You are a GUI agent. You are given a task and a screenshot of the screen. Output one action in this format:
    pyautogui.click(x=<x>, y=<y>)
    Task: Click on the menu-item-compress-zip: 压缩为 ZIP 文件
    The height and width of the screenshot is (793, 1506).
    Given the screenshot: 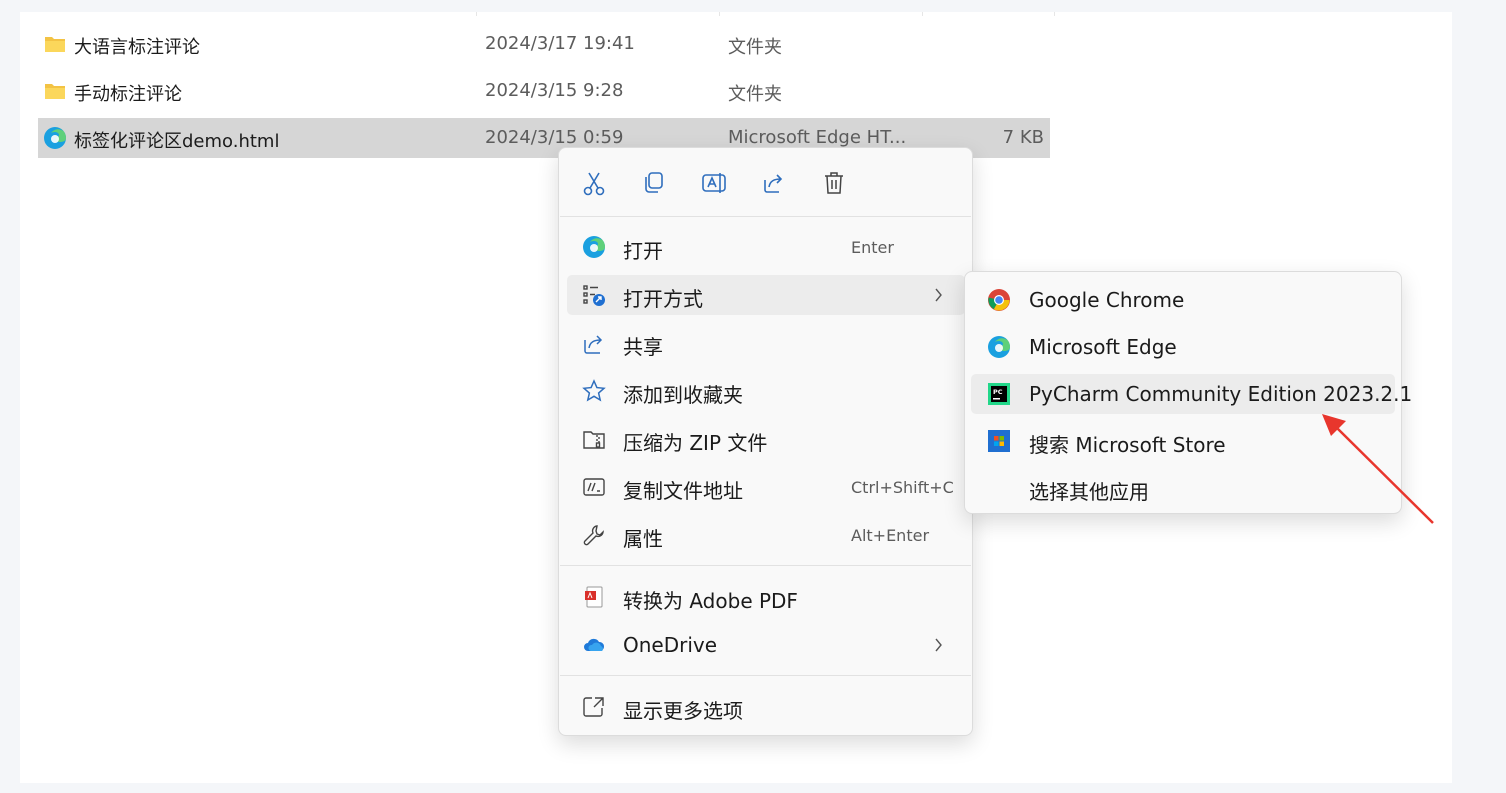 What is the action you would take?
    pyautogui.click(x=766, y=439)
    